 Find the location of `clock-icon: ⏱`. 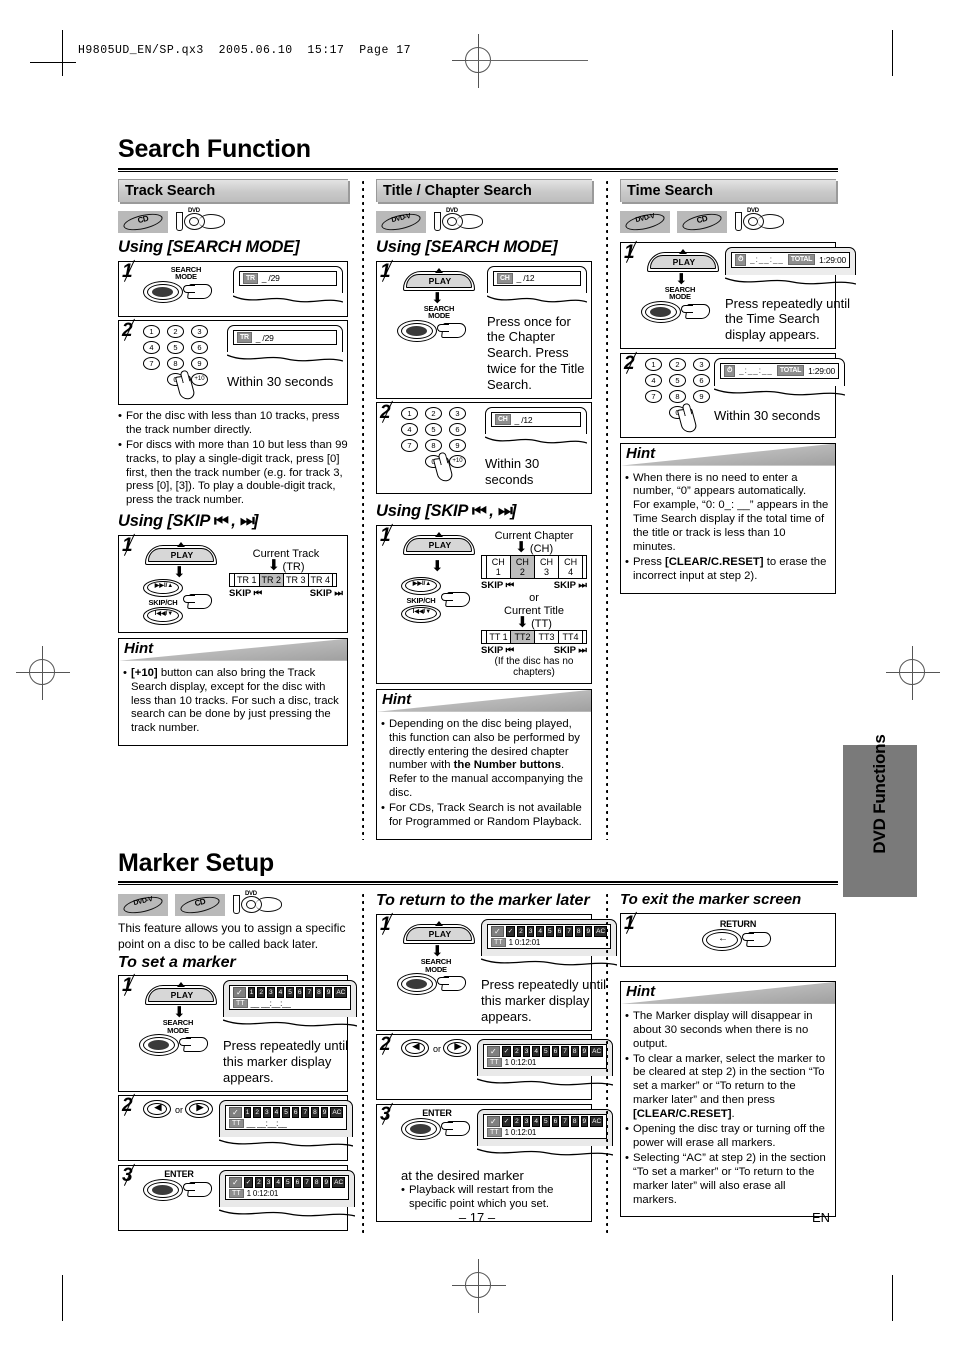

clock-icon: ⏱ is located at coordinates (730, 370).